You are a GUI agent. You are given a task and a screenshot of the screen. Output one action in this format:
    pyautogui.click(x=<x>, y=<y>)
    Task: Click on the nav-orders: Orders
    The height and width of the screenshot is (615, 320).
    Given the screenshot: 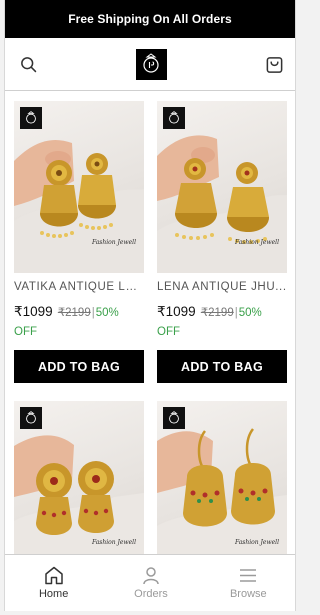 What is the action you would take?
    pyautogui.click(x=150, y=583)
    